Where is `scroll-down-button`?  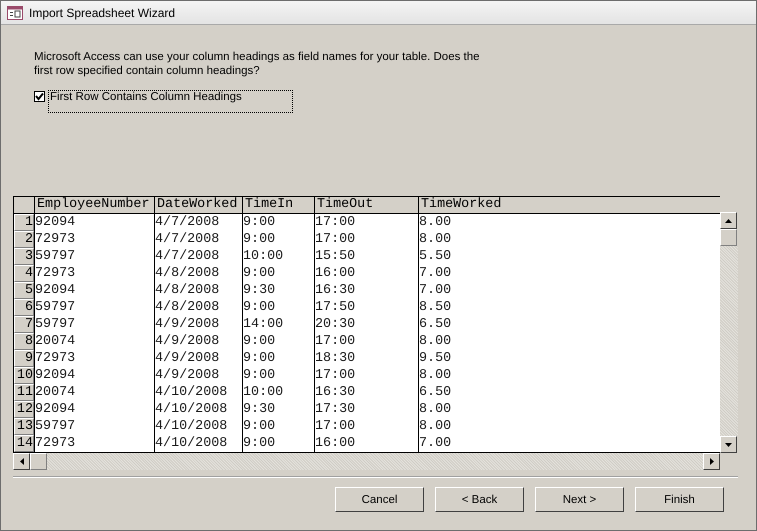 scroll-down-button is located at coordinates (728, 444).